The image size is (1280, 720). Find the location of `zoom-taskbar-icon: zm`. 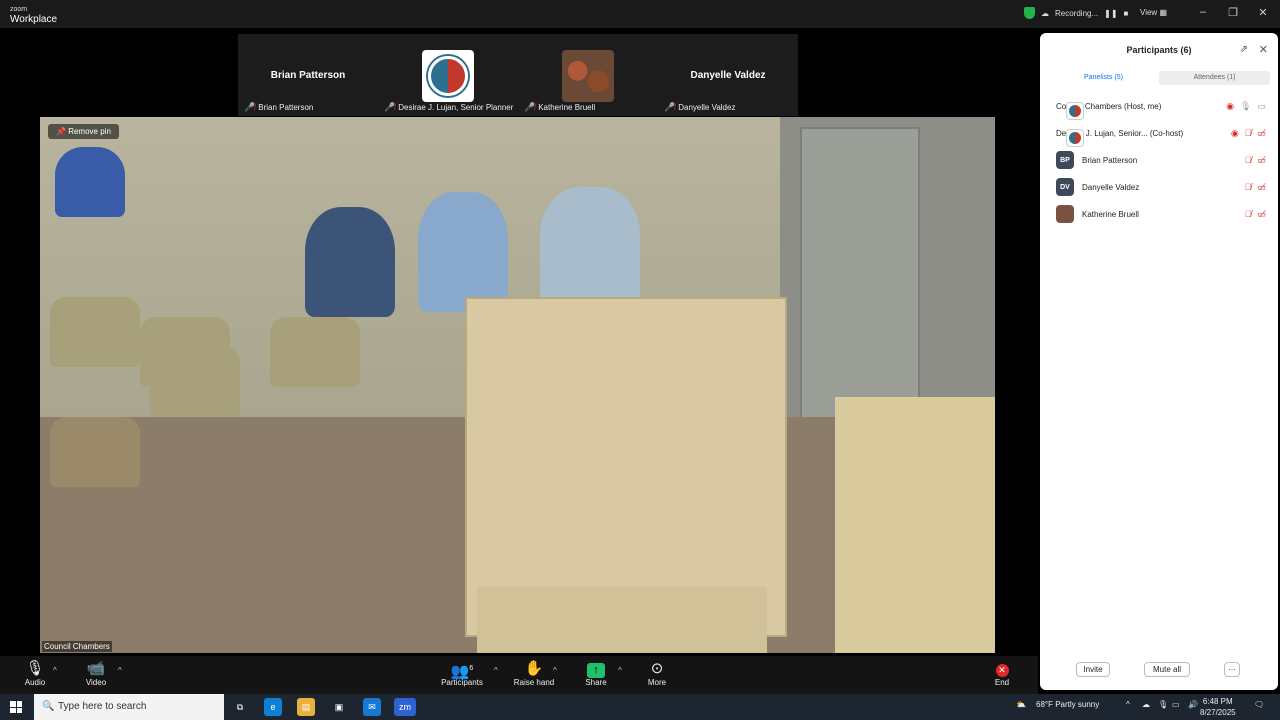

zoom-taskbar-icon: zm is located at coordinates (405, 707).